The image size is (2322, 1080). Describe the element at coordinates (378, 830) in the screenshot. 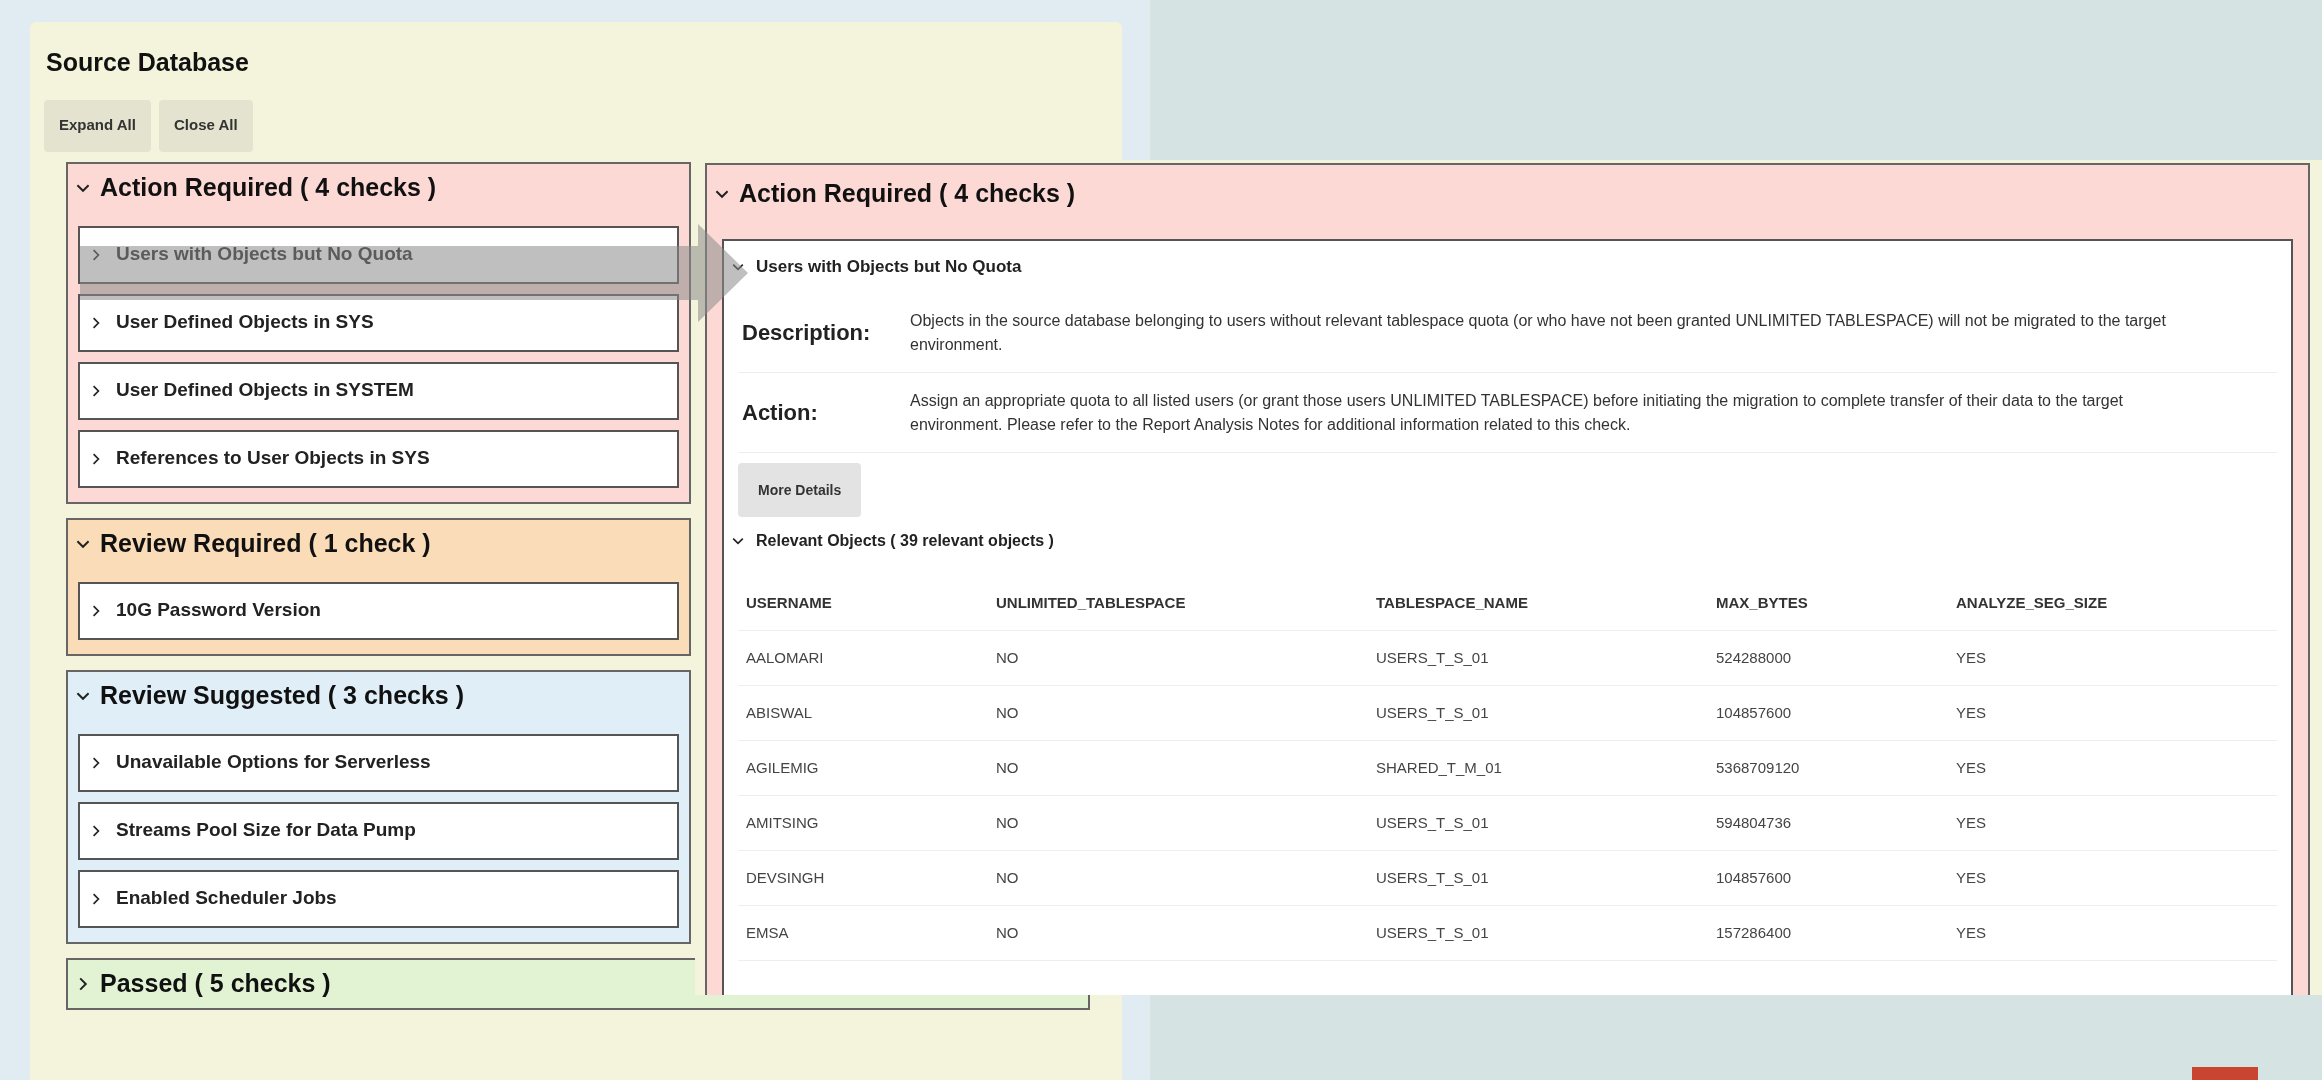

I see `check-row: Streams Pool Size for Data Pump` at that location.